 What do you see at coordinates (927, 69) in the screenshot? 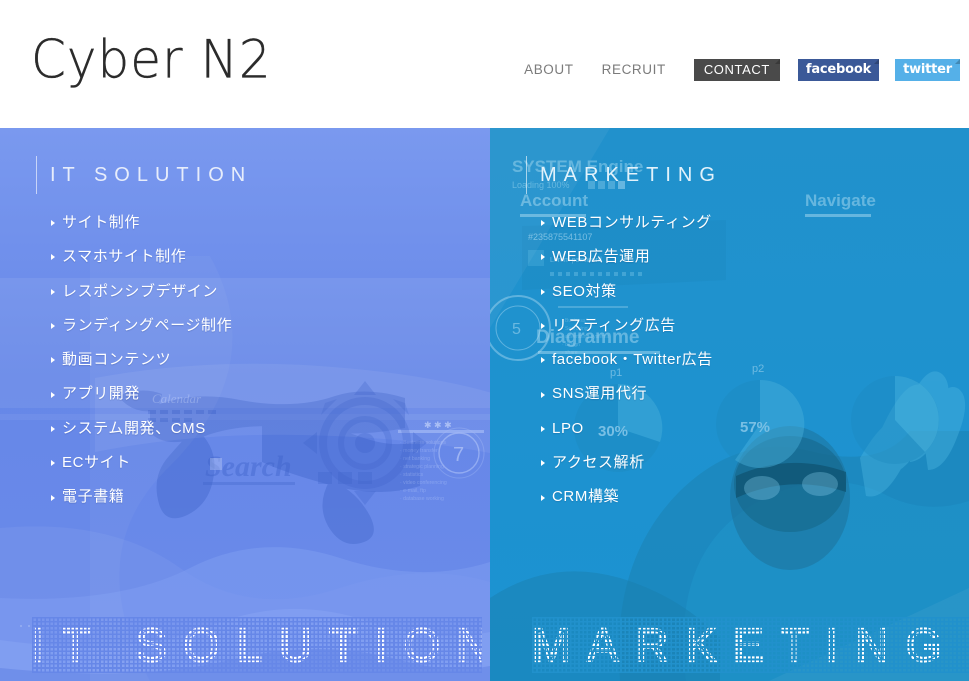
I see `twitter-icon-button: twitter` at bounding box center [927, 69].